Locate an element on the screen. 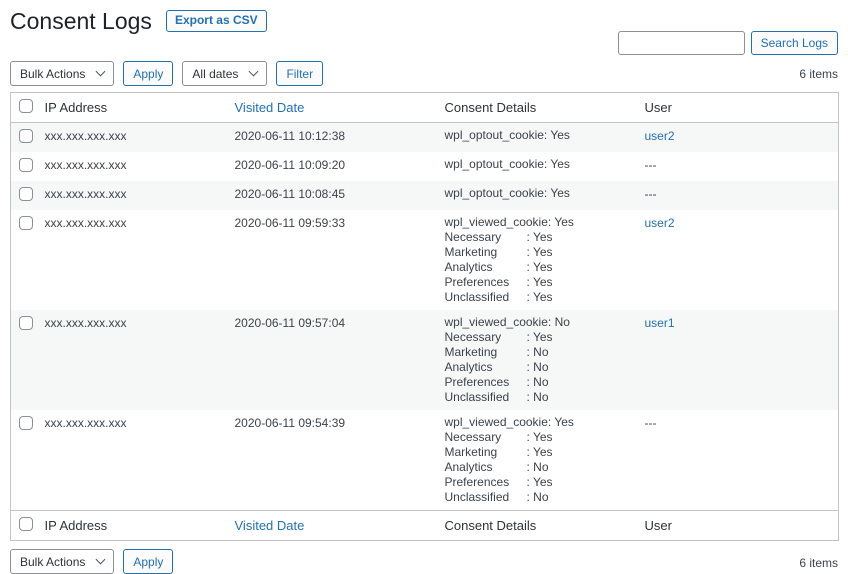  consent-detail-line: wpl_optout_cookie: Yes is located at coordinates (540, 193).